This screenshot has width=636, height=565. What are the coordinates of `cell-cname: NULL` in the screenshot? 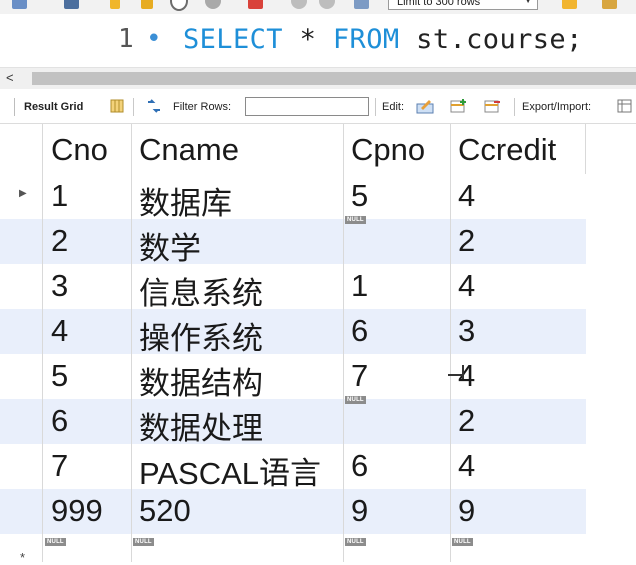 It's located at (237, 548).